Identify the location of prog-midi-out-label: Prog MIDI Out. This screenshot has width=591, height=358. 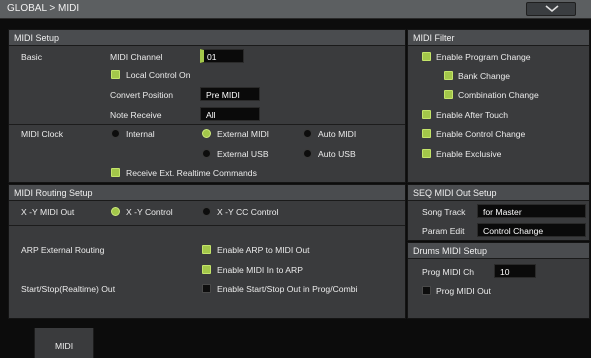
(463, 291).